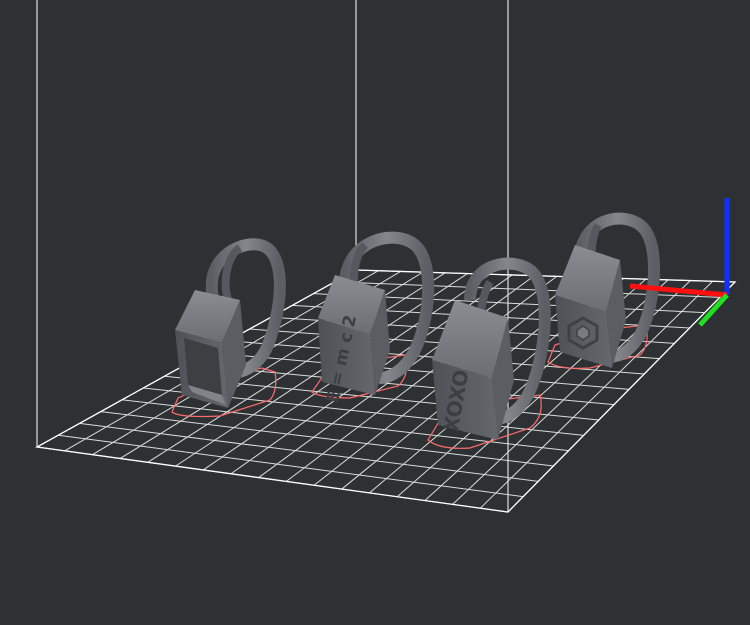 This screenshot has height=625, width=750. Describe the element at coordinates (713, 310) in the screenshot. I see `y-axis` at that location.